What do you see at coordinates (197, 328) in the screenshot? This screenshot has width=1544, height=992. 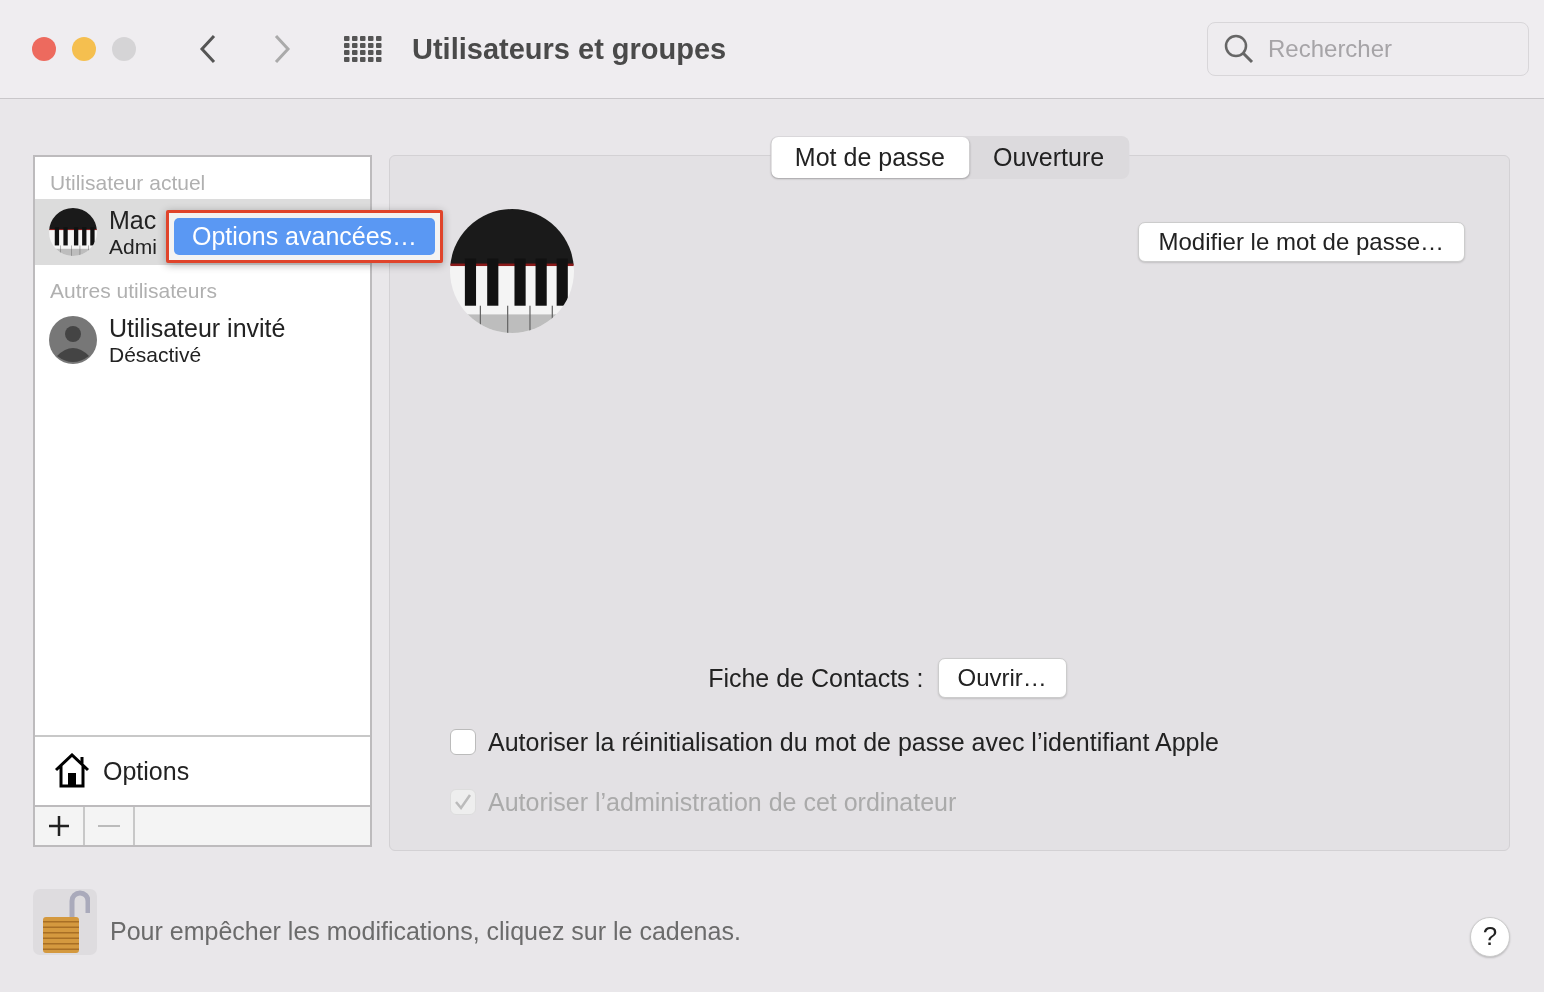 I see `user-name: Utilisateur invité` at bounding box center [197, 328].